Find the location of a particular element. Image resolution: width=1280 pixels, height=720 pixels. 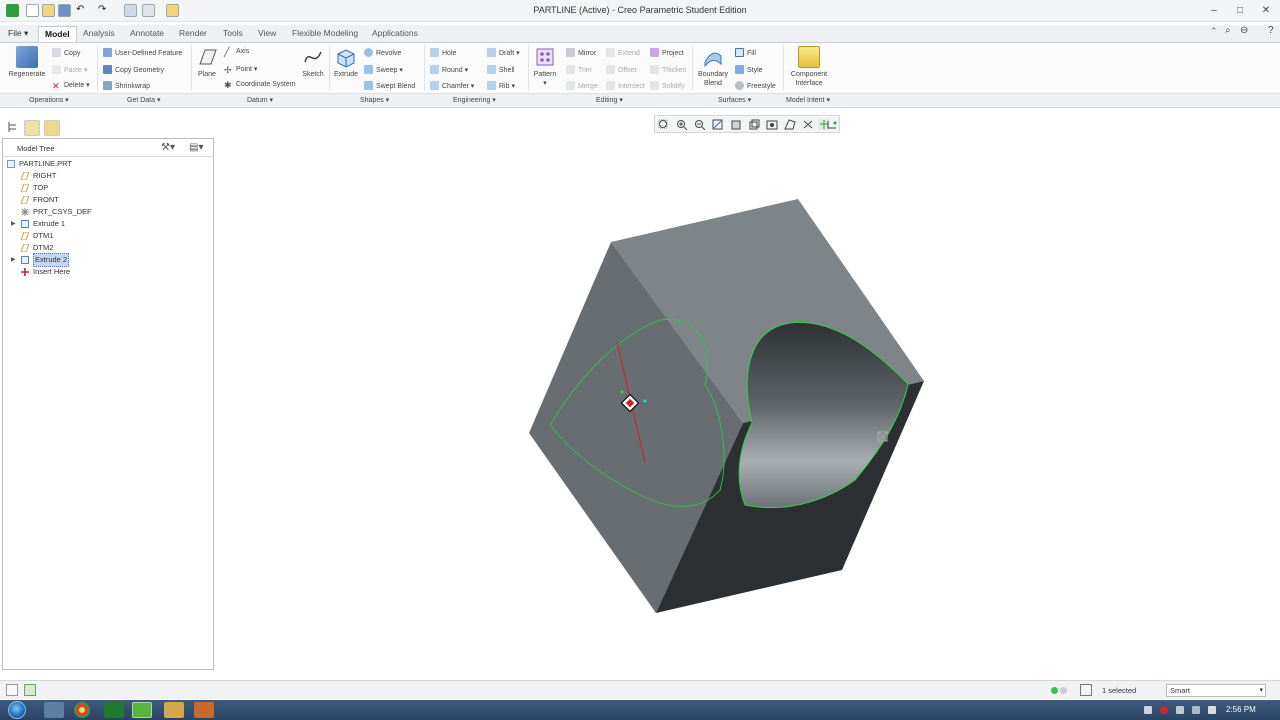

style-button: Style is located at coordinates (749, 69).